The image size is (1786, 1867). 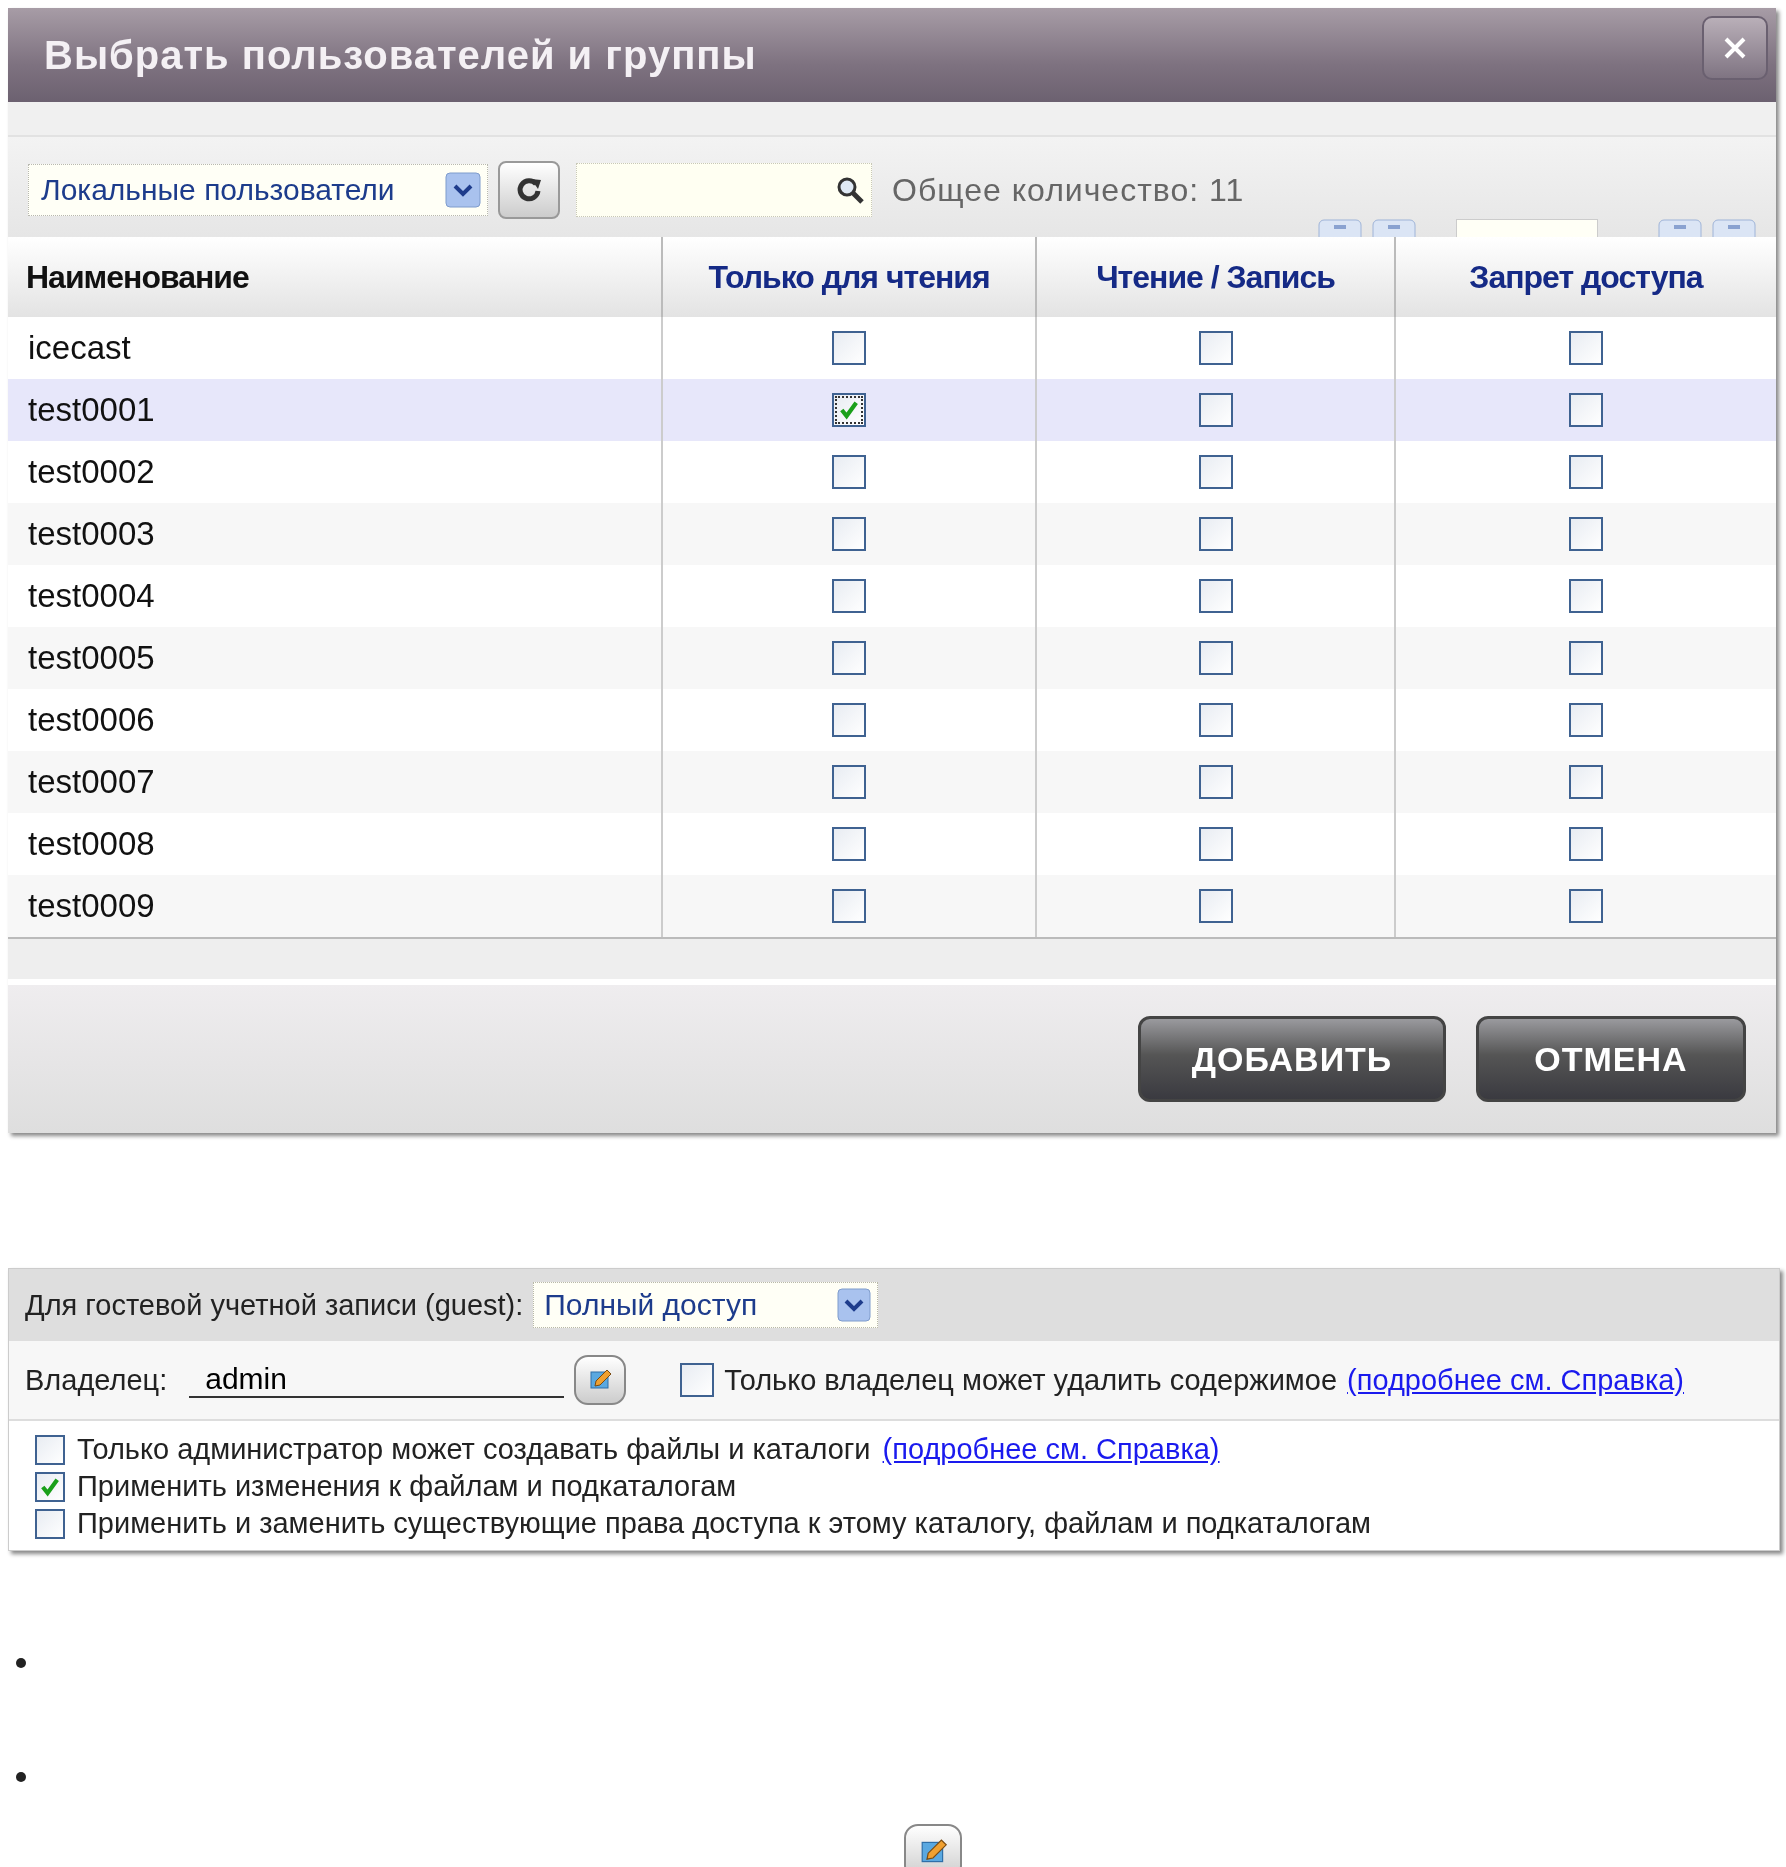 I want to click on field-label: Для гостевой учетной записи (guest):, so click(x=274, y=1305).